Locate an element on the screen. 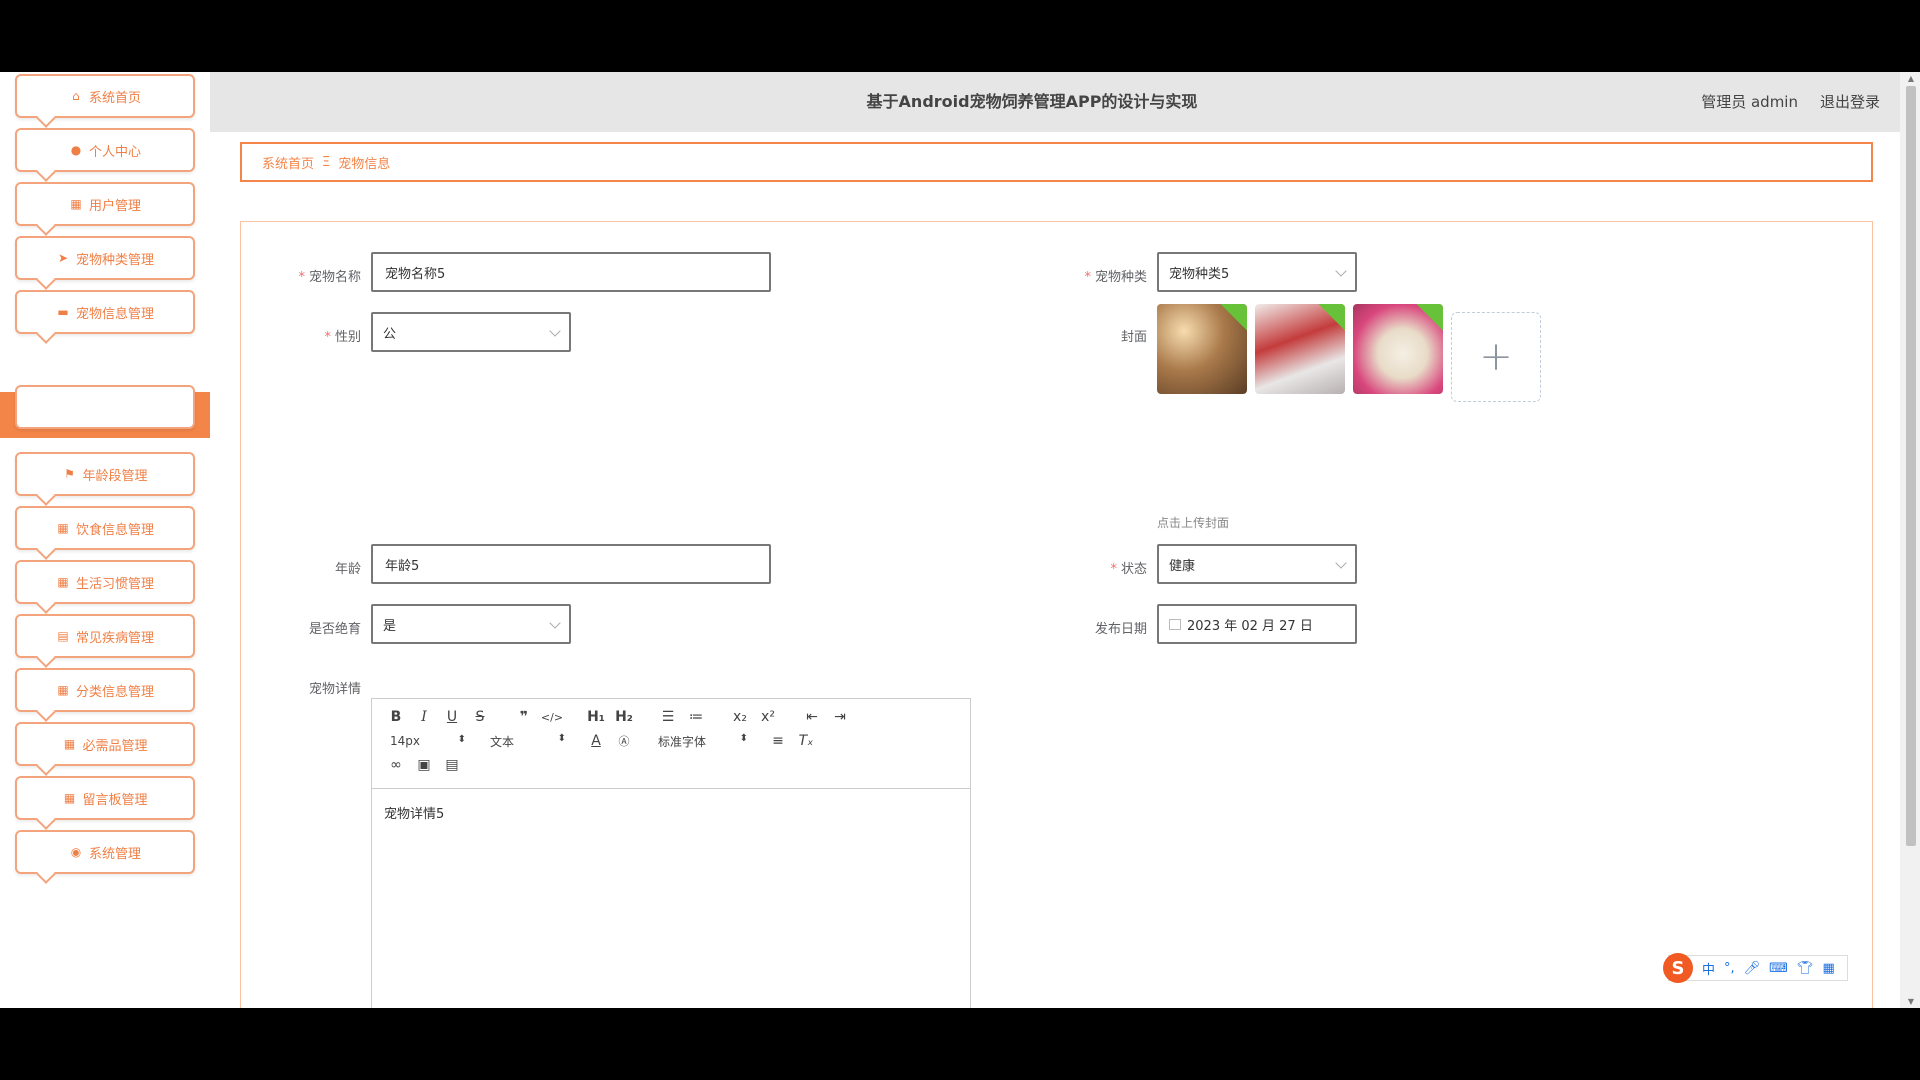  neutered-select: 是 is located at coordinates (471, 624).